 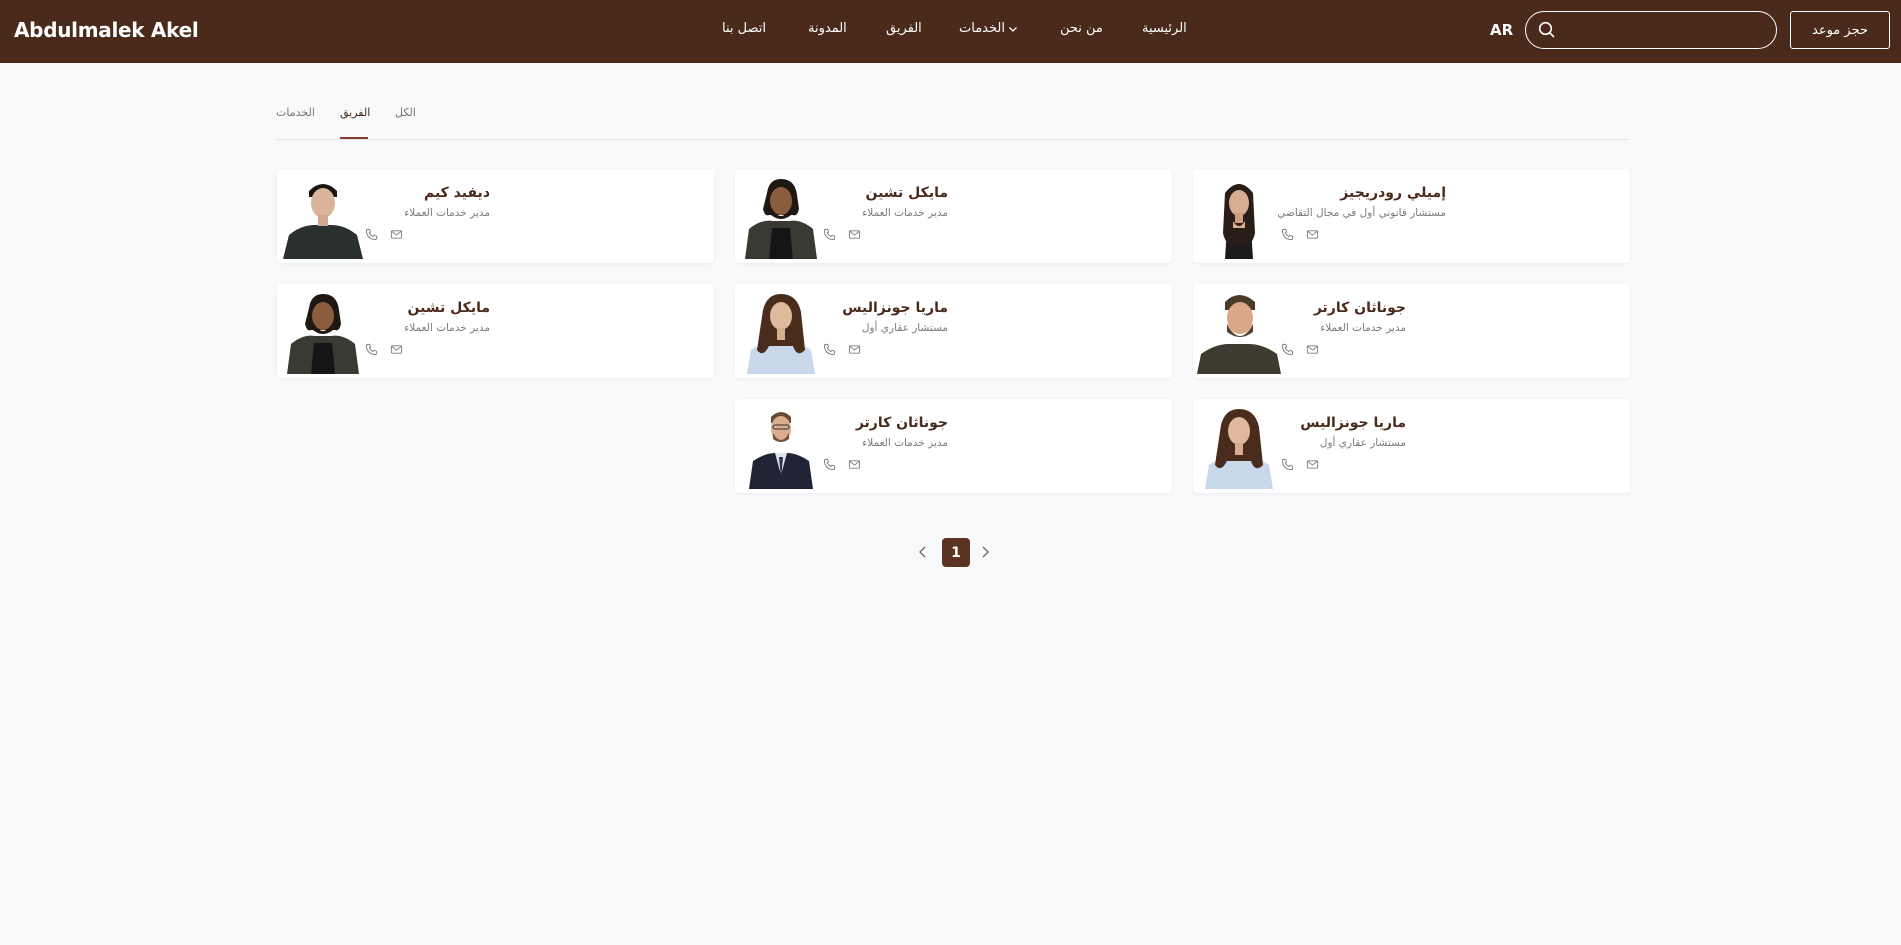 What do you see at coordinates (982, 28) in the screenshot?
I see `nav-services-label: الخدمات` at bounding box center [982, 28].